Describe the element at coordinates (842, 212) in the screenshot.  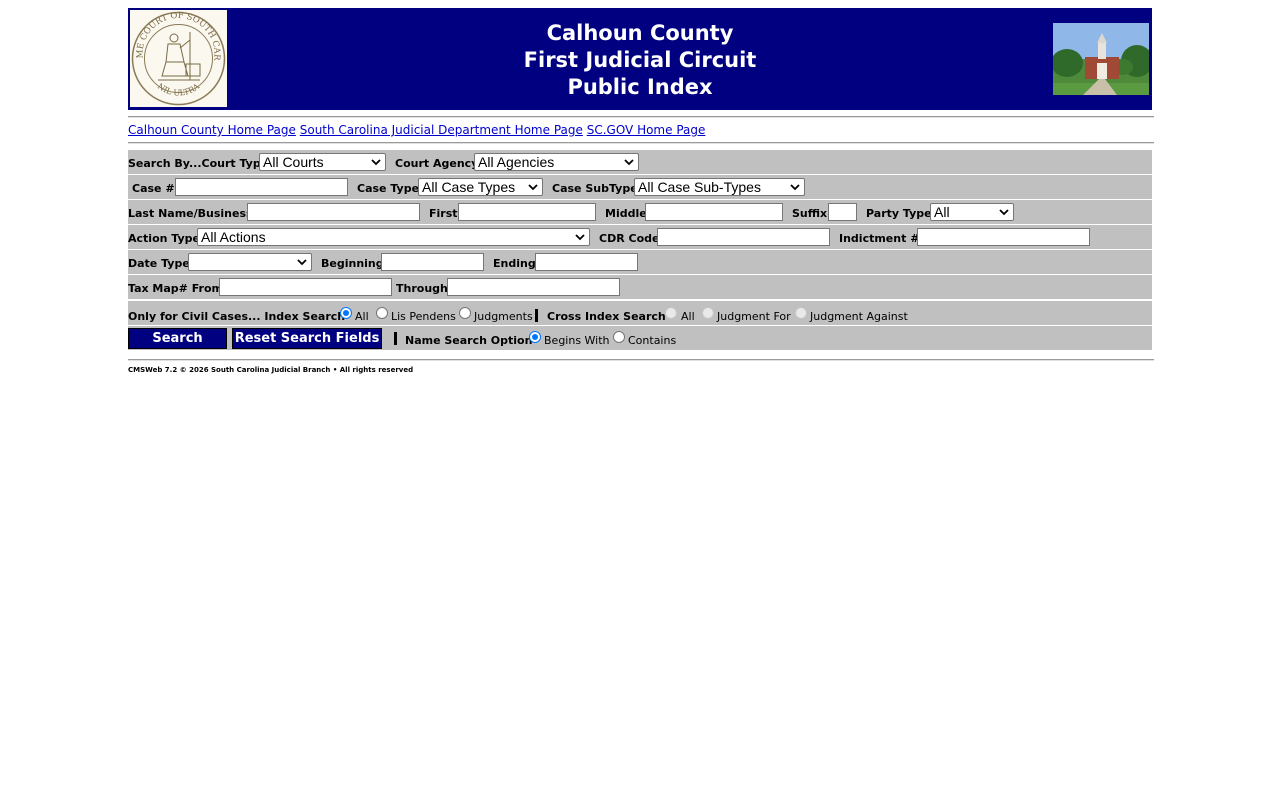
I see `suffix-input` at that location.